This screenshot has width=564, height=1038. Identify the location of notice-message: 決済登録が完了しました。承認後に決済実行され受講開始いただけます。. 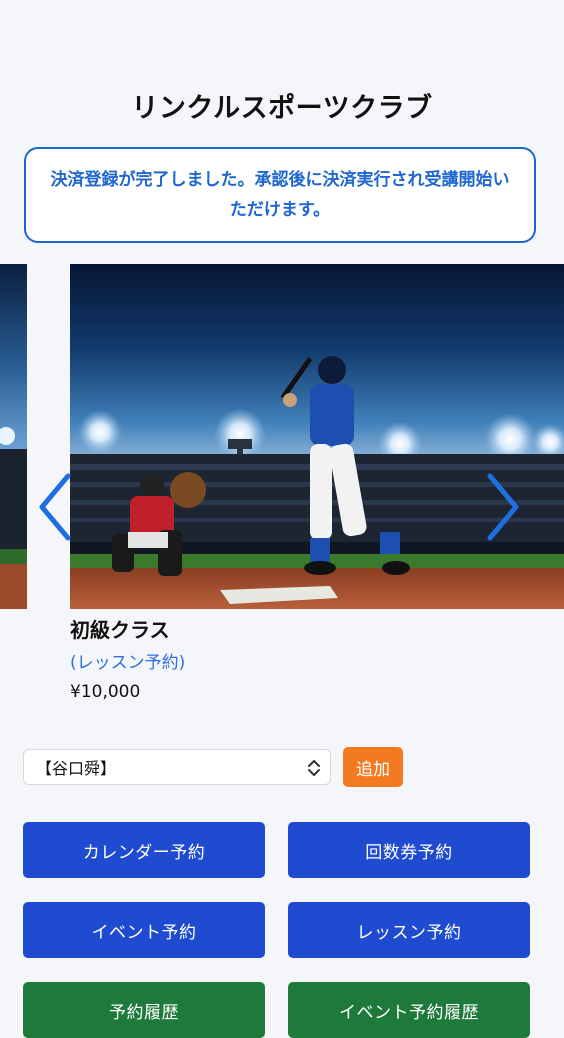
(280, 195).